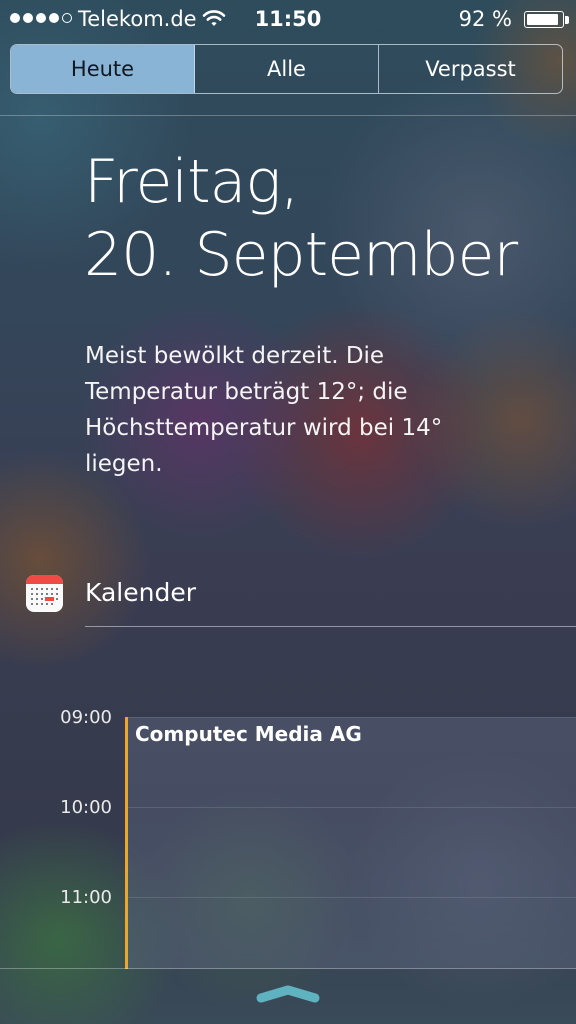  Describe the element at coordinates (103, 69) in the screenshot. I see `tab-heute: Heute` at that location.